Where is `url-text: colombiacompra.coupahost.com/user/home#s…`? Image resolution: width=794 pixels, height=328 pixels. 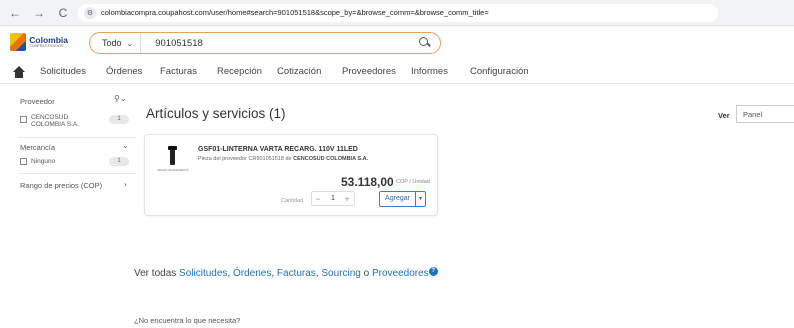 url-text: colombiacompra.coupahost.com/user/home#s… is located at coordinates (295, 12).